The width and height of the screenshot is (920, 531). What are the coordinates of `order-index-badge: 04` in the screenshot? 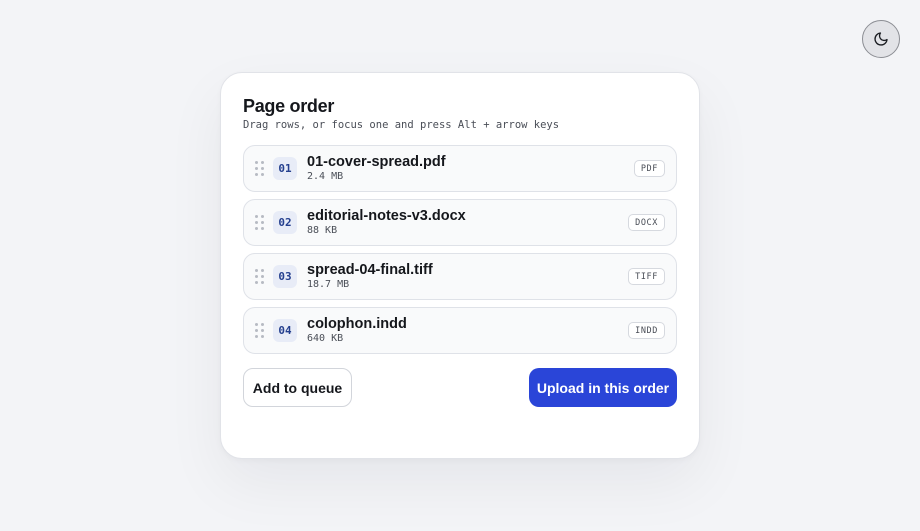 It's located at (285, 330).